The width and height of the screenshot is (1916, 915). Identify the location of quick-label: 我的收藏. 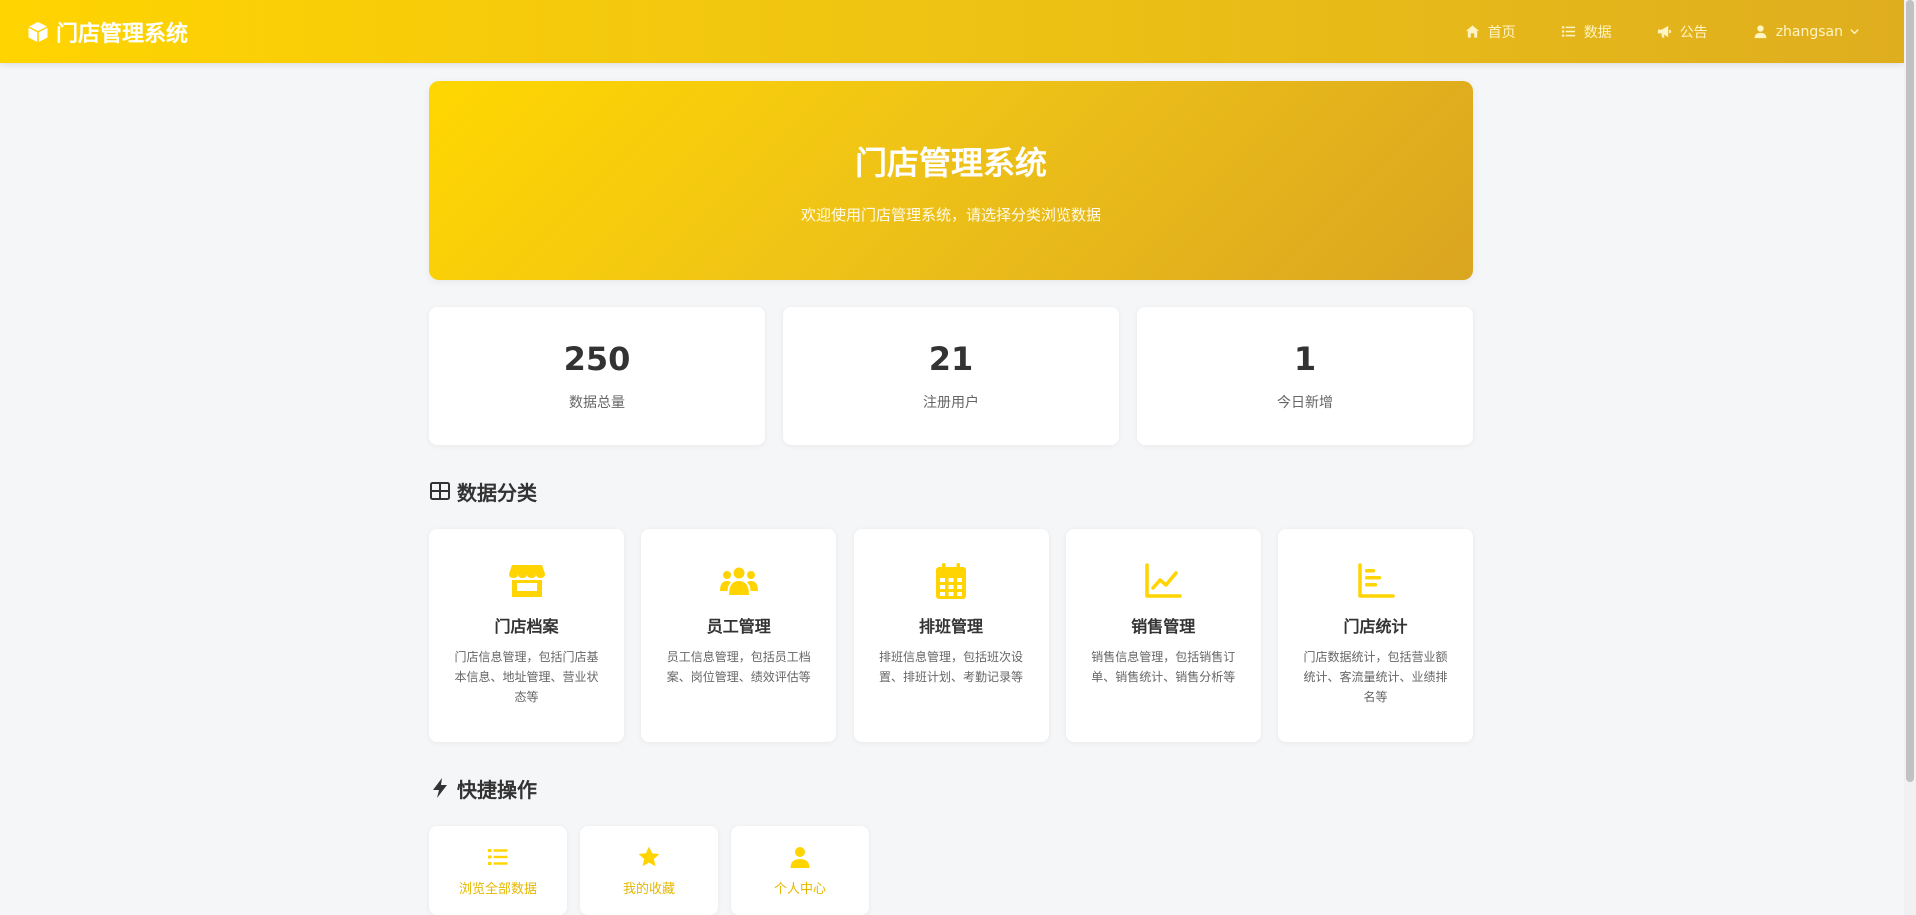
(648, 889).